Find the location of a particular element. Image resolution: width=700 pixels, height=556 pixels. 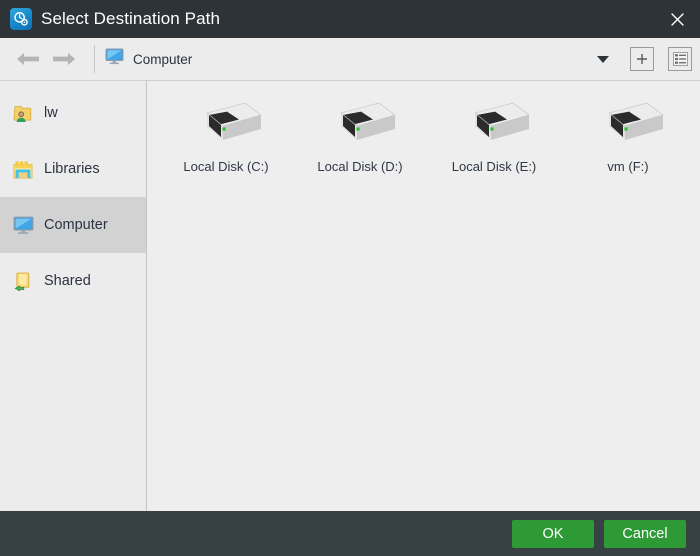

toolbar-divider is located at coordinates (94, 59).